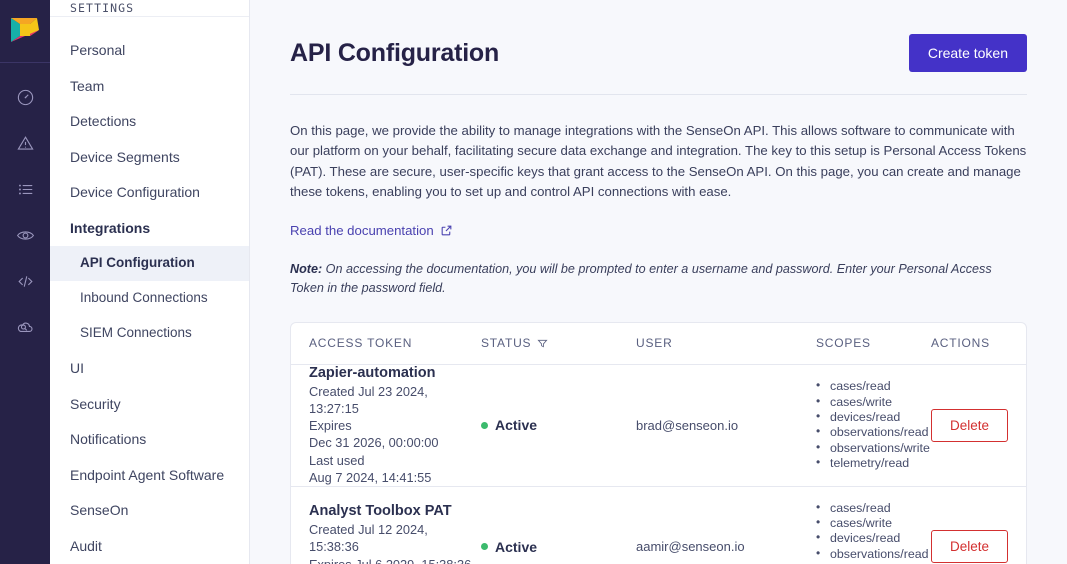 The image size is (1067, 564). I want to click on token-expires: Expires Jul 6 2029, 15:38:36, so click(395, 560).